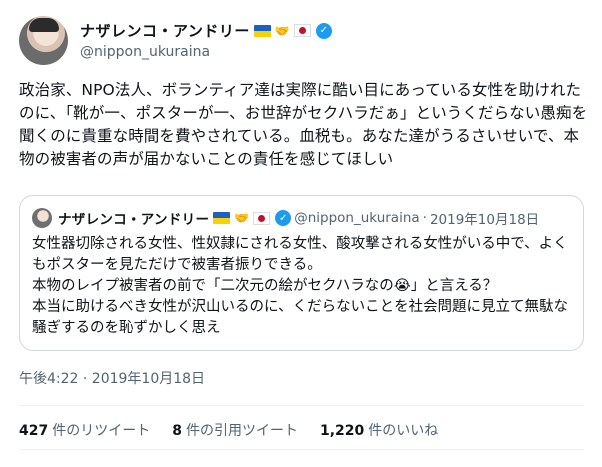 The image size is (602, 467). I want to click on quotes-stat: 8 件の引用ツイート, so click(235, 430).